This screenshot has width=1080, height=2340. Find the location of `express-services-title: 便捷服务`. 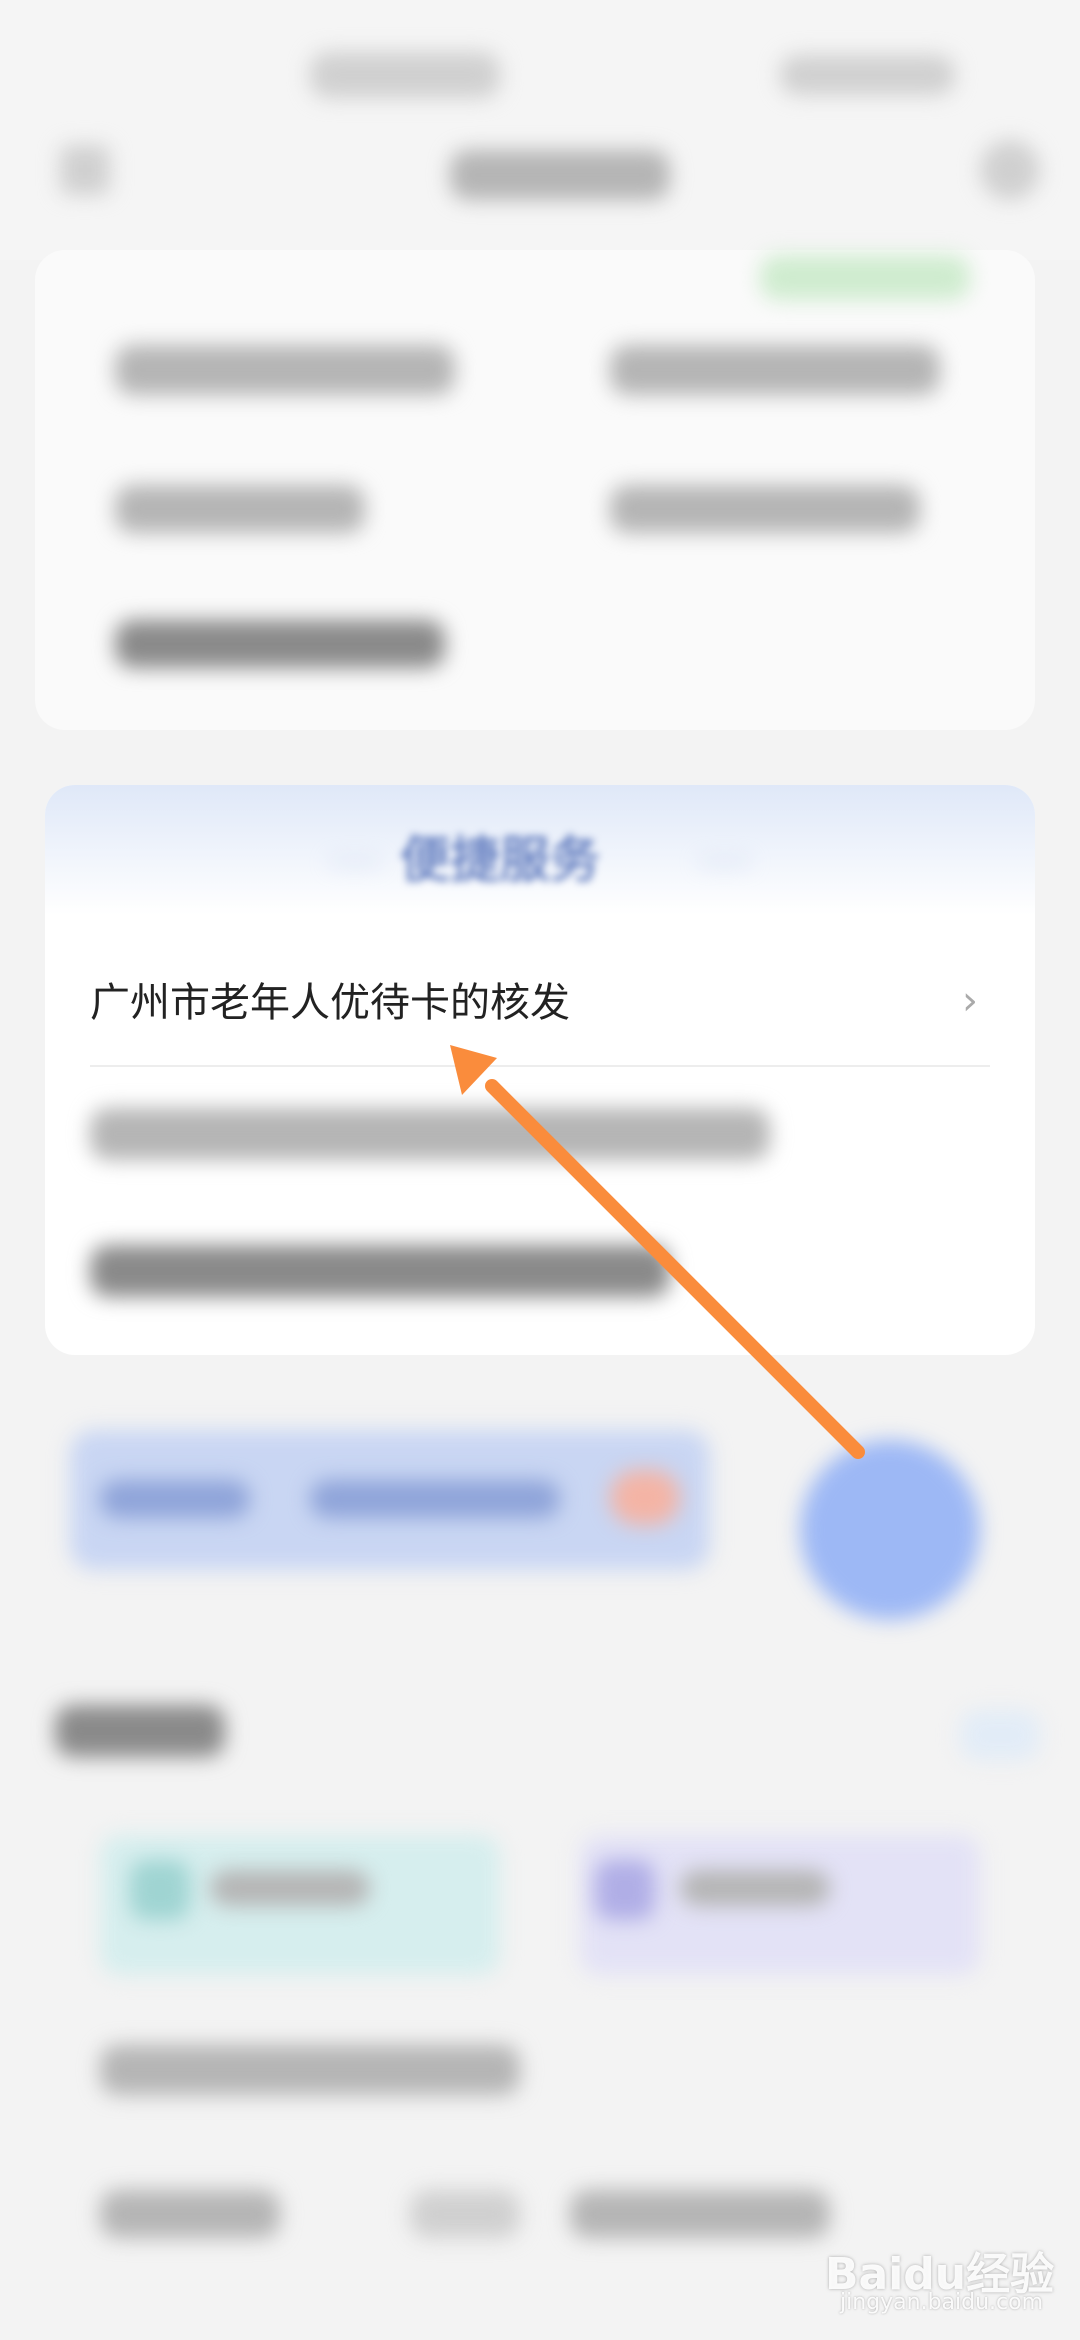

express-services-title: 便捷服务 is located at coordinates (500, 860).